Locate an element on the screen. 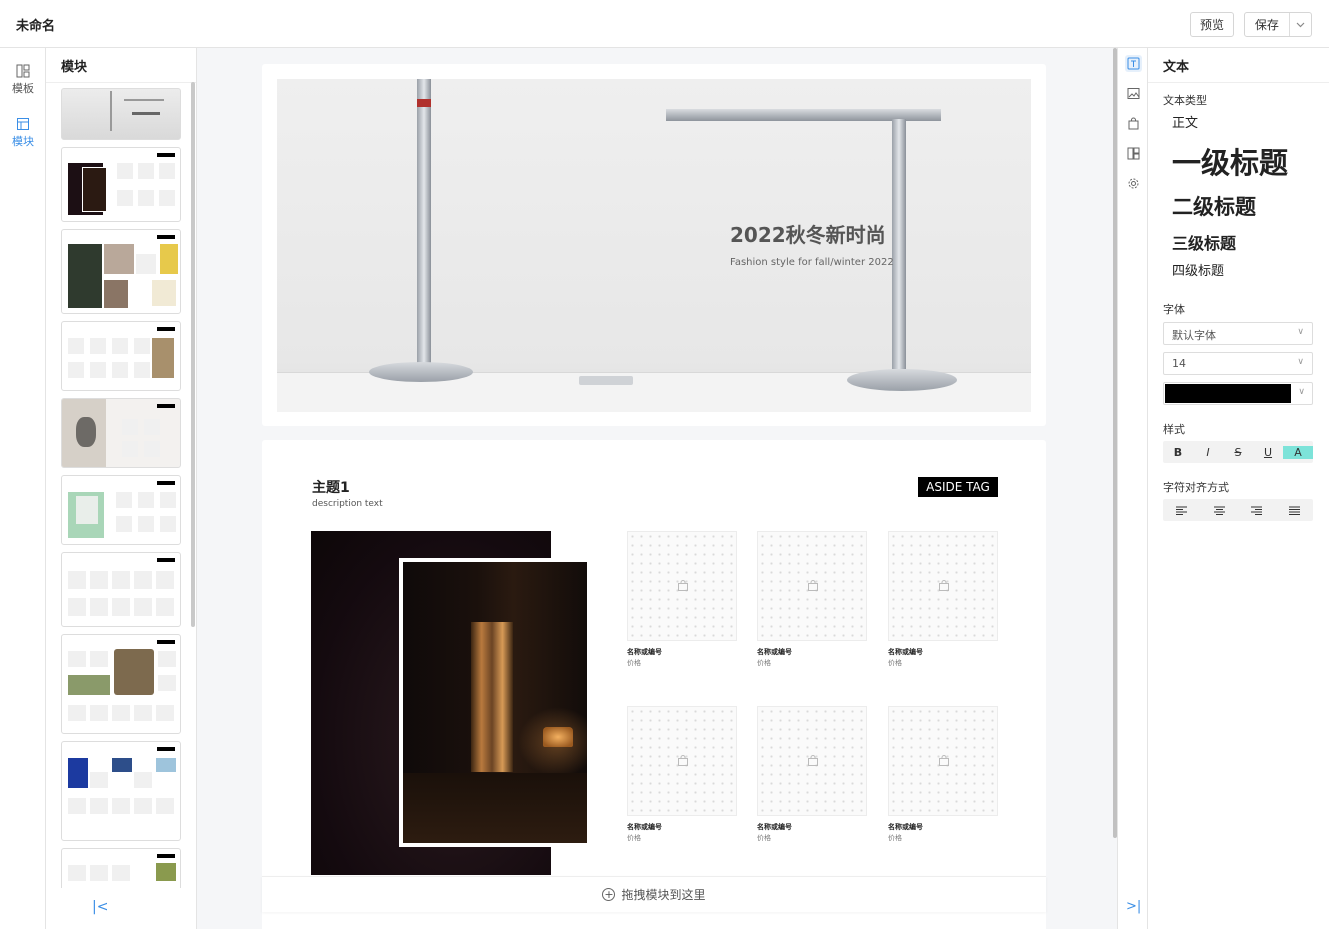 This screenshot has width=1329, height=929. underline-button: U is located at coordinates (1268, 452).